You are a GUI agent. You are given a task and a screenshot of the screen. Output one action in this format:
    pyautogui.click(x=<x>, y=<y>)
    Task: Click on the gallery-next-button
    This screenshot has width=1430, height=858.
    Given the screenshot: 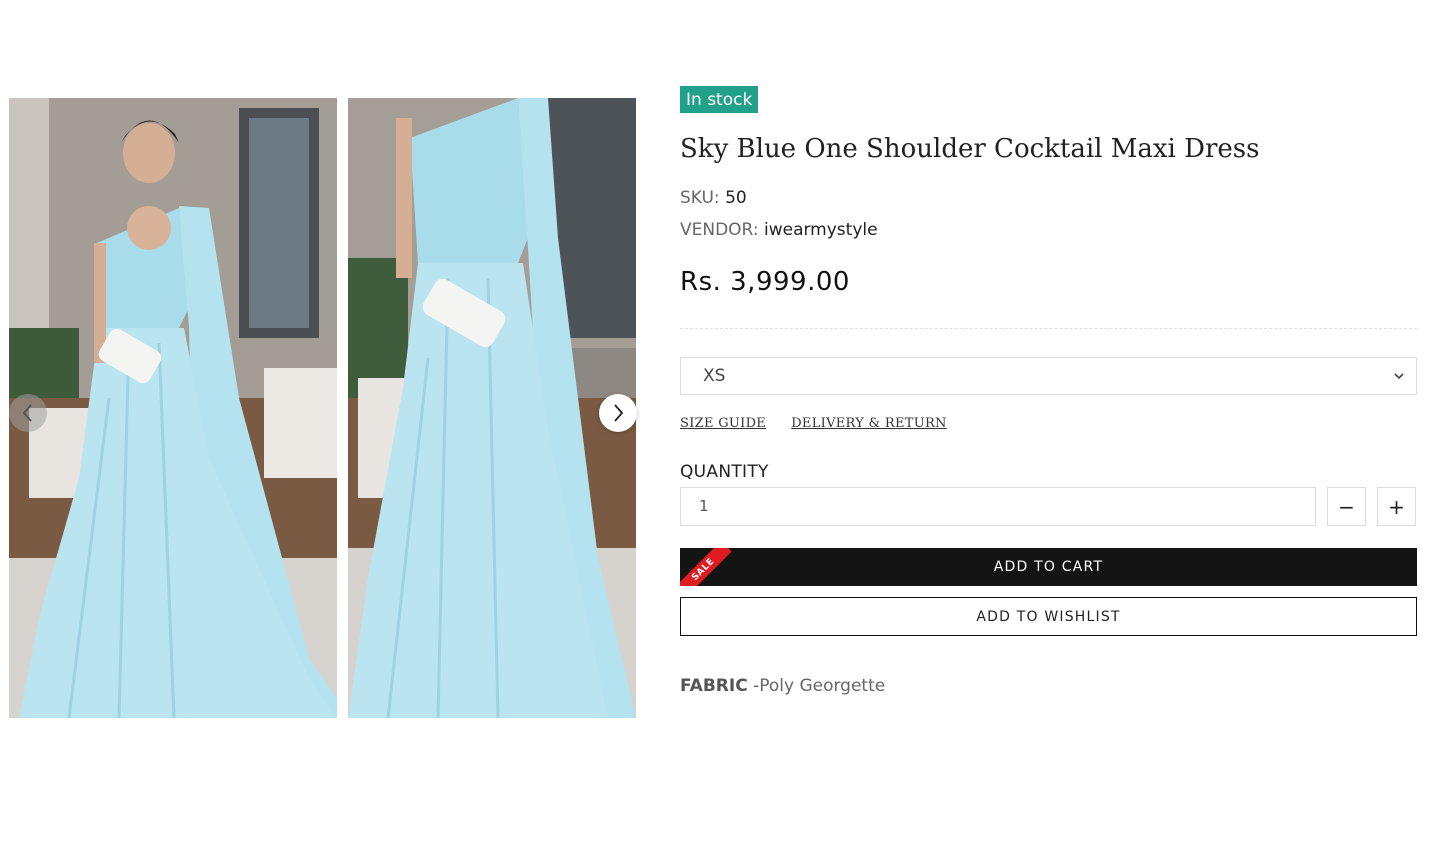 What is the action you would take?
    pyautogui.click(x=618, y=413)
    